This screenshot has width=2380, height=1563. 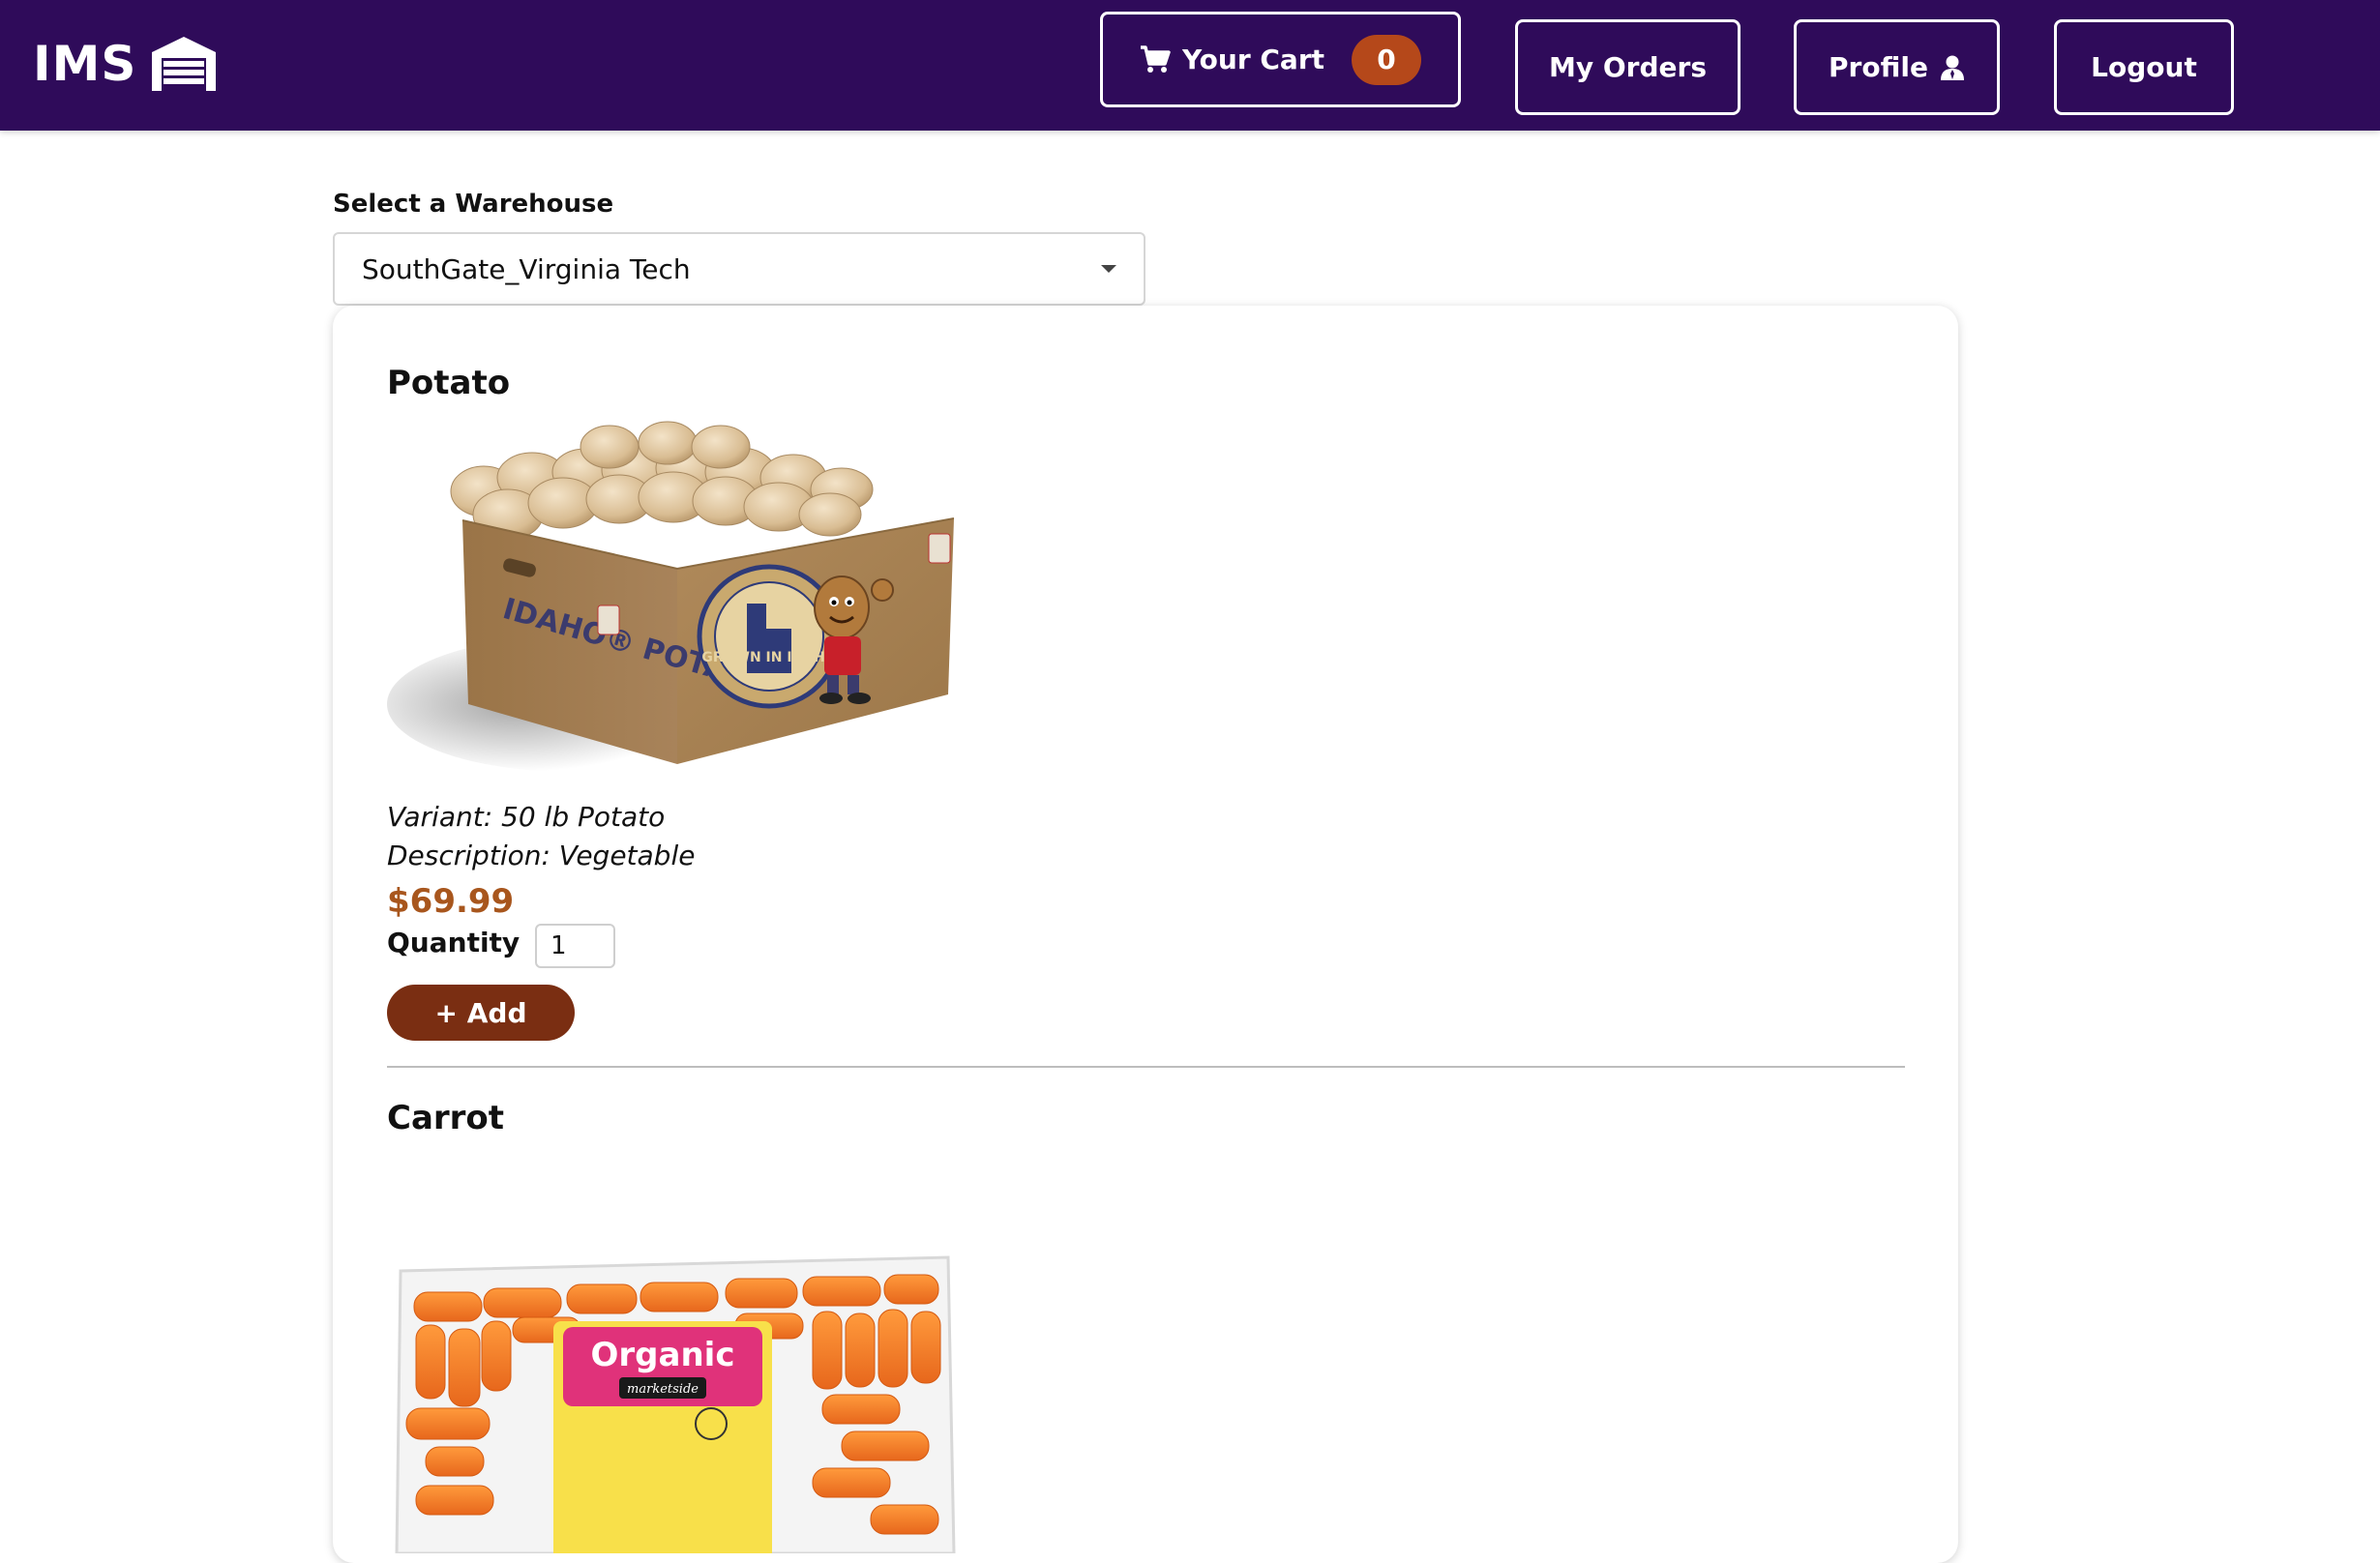 I want to click on cart-label: Your Cart, so click(x=1253, y=59).